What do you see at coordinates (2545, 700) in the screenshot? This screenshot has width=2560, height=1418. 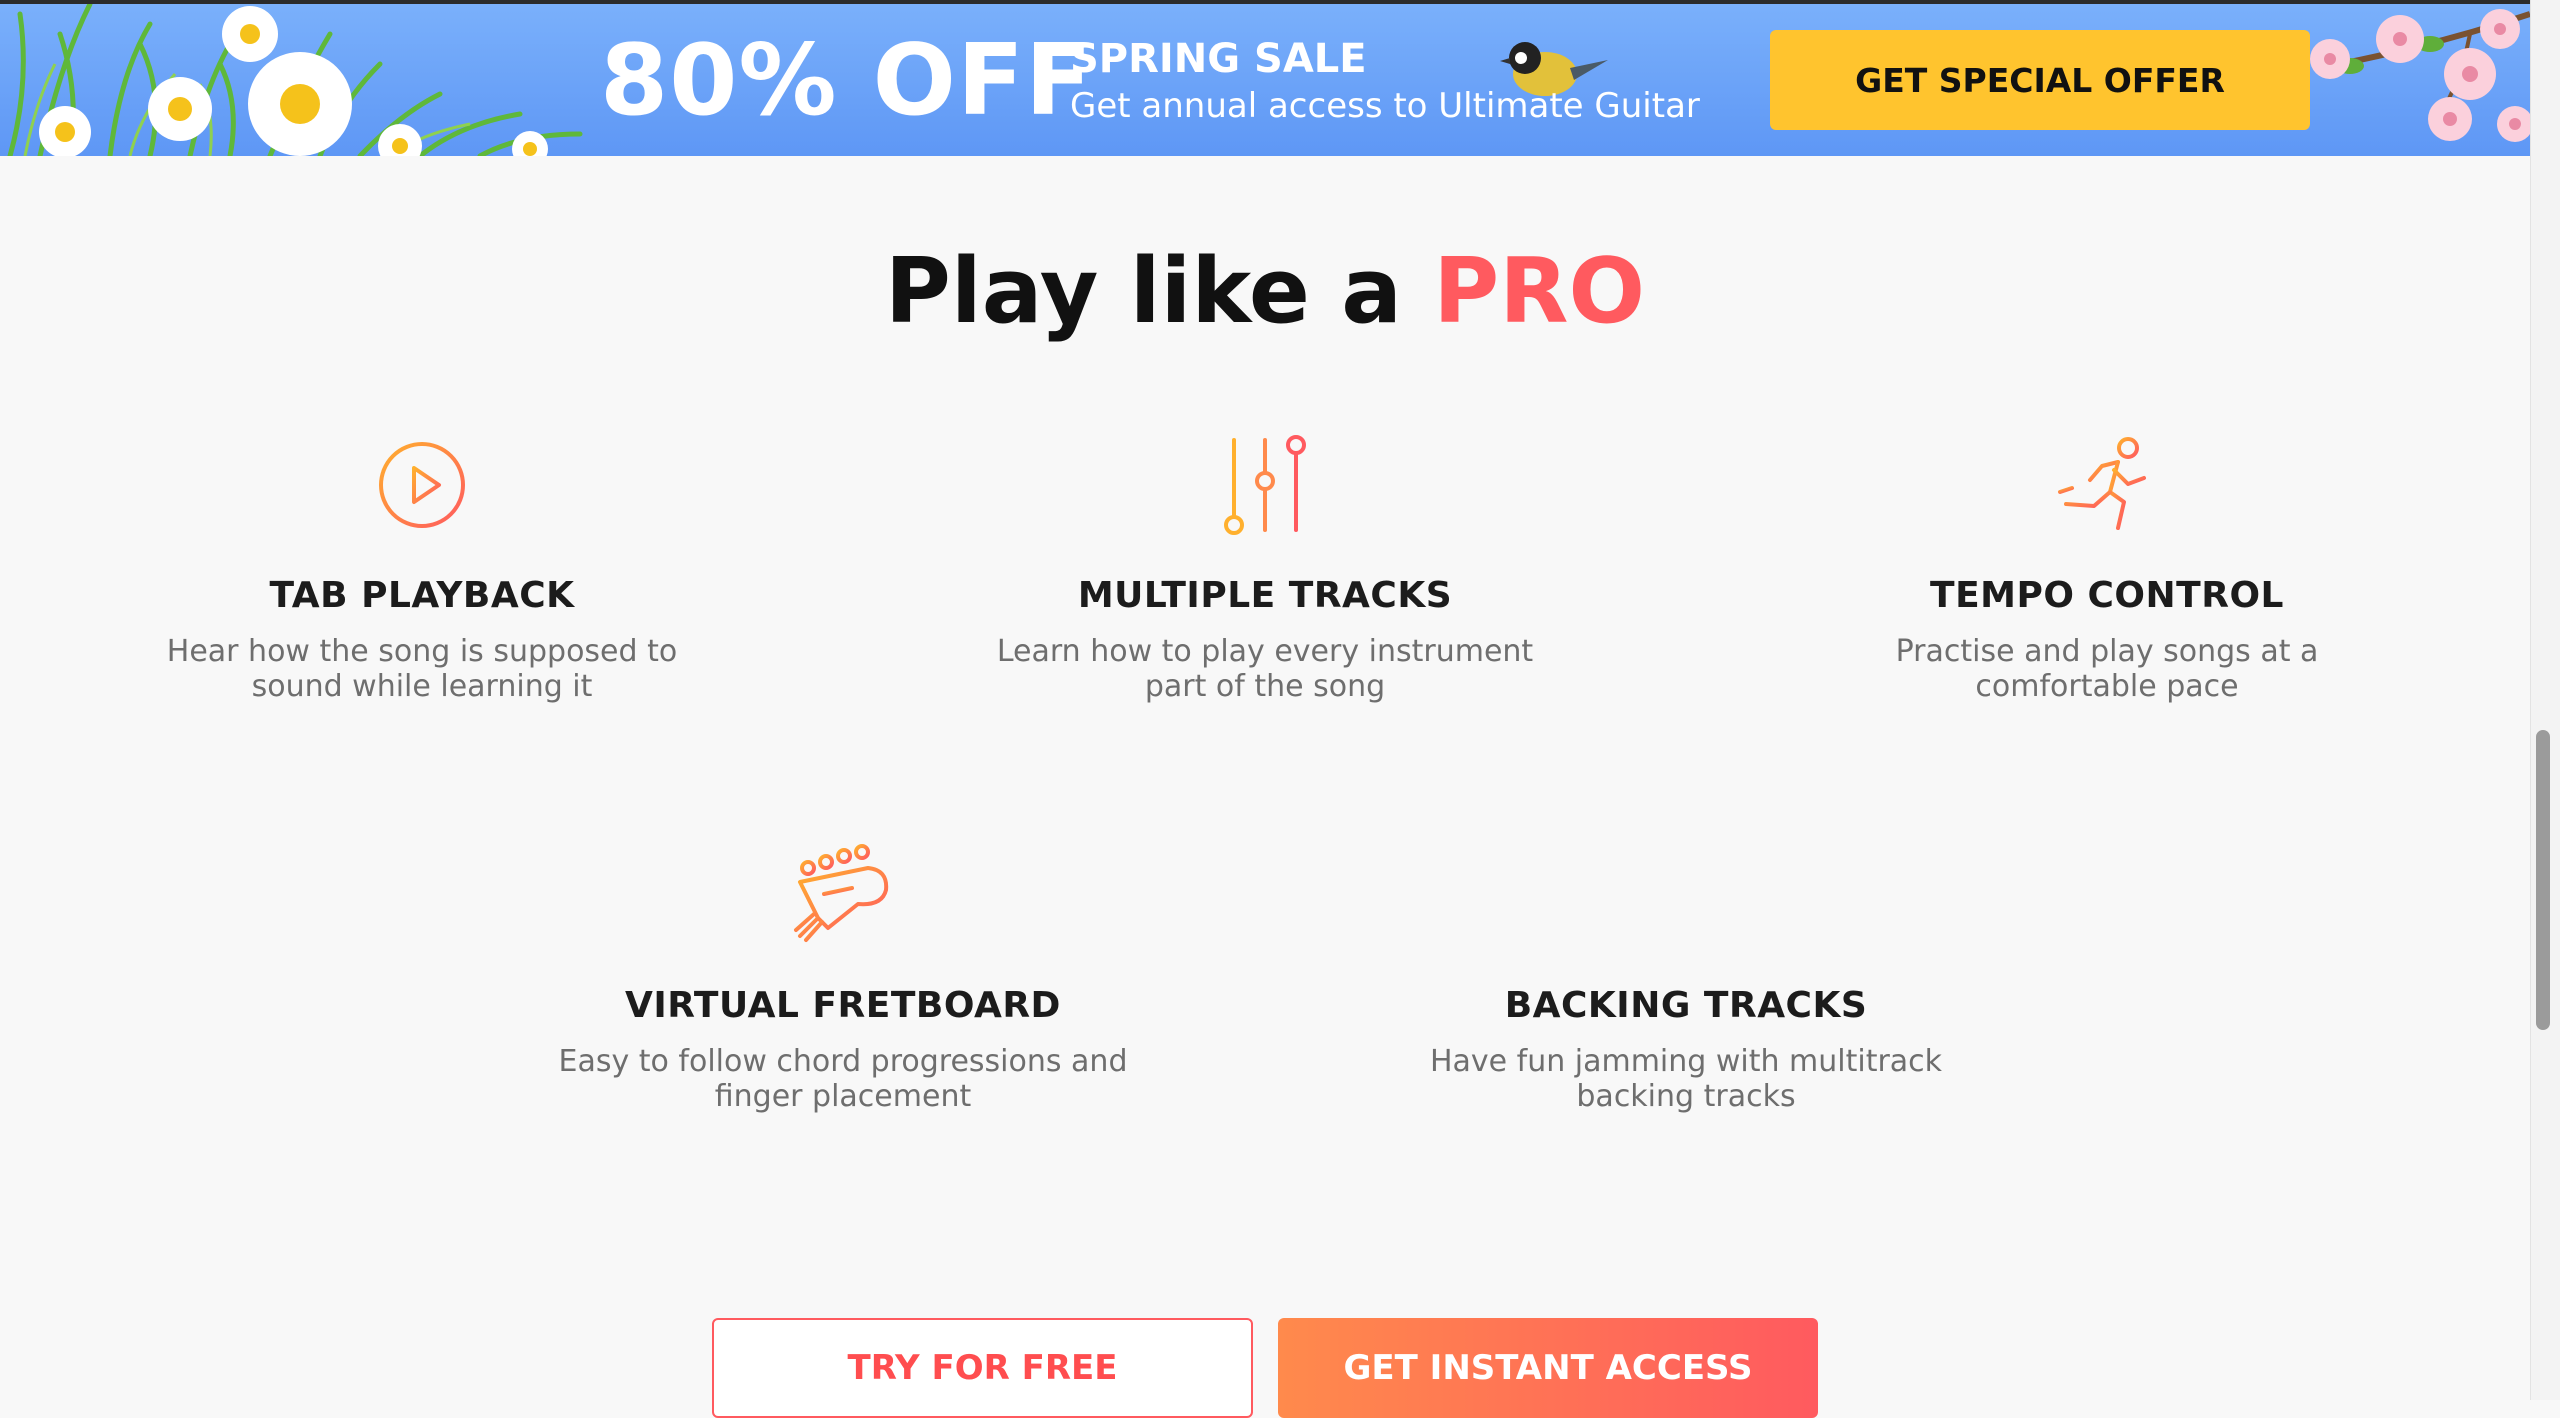 I see `scrollbar-track` at bounding box center [2545, 700].